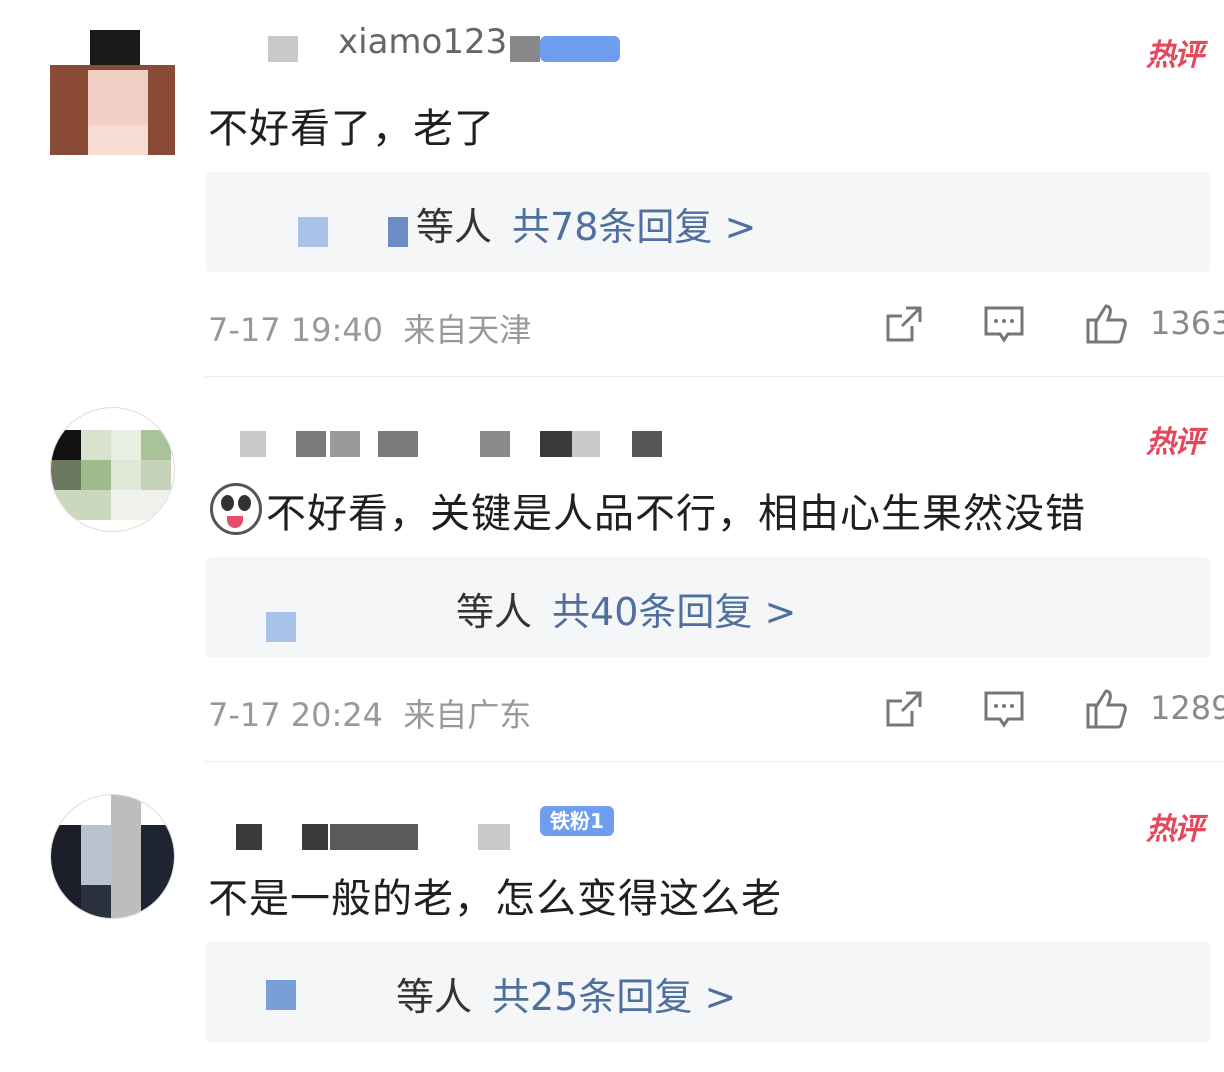  Describe the element at coordinates (577, 821) in the screenshot. I see `fan-badge: 铁粉1` at that location.